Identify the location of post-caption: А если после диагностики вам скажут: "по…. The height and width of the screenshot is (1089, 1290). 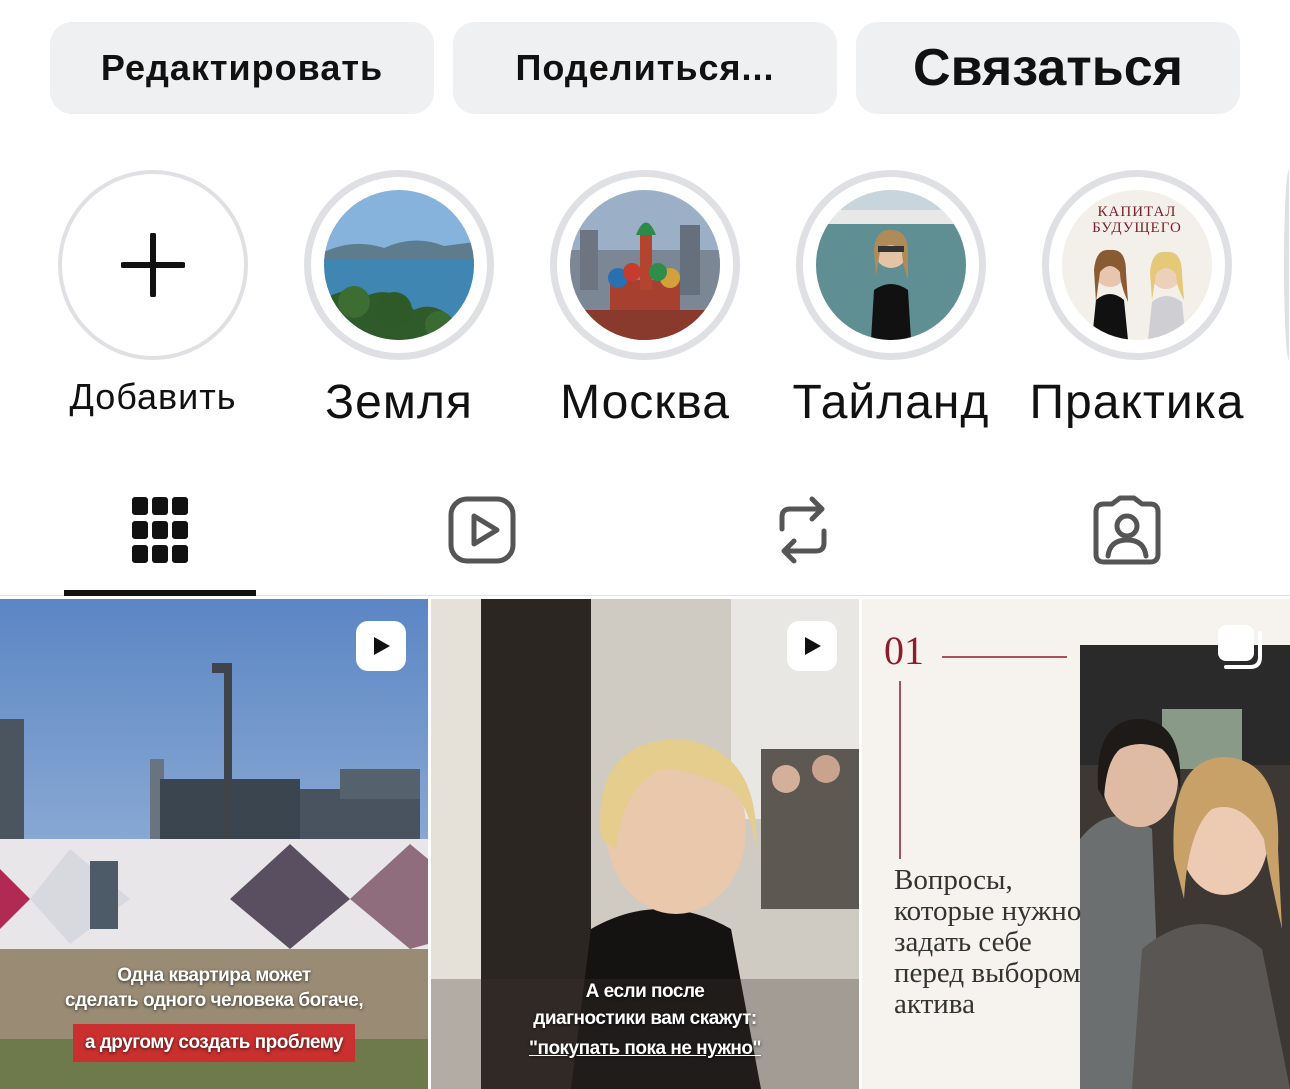
(645, 1020).